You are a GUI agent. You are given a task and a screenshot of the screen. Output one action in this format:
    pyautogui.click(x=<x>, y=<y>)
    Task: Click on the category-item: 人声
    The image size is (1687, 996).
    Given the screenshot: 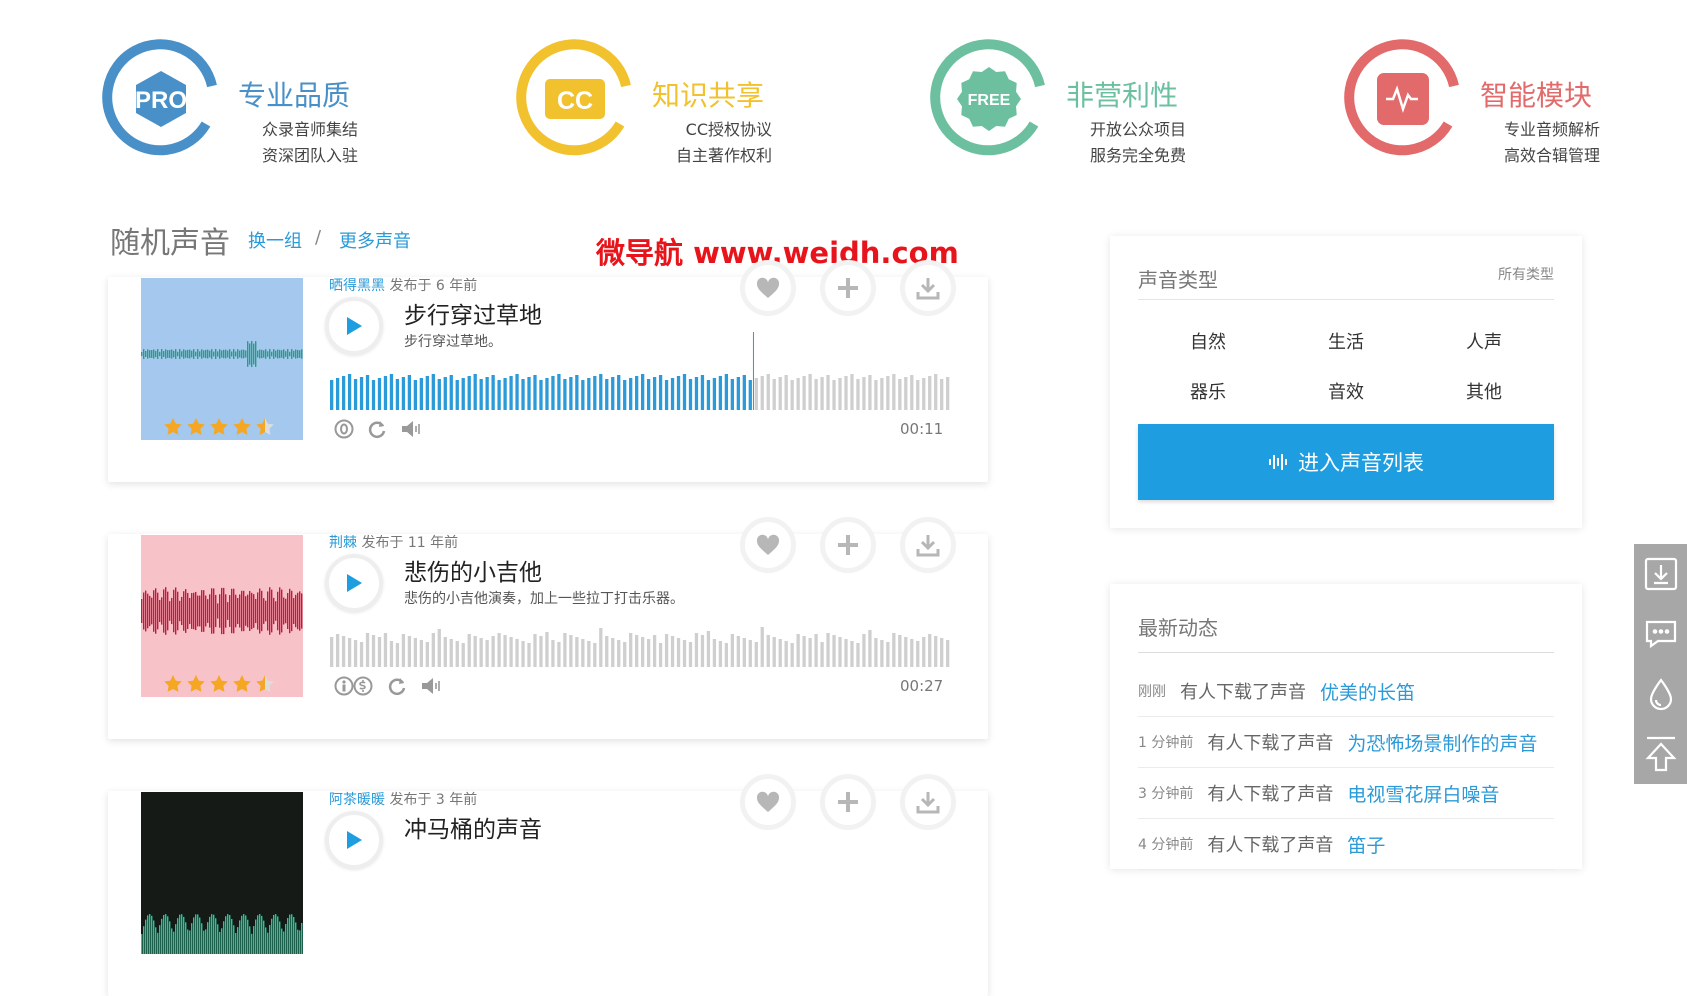 What is the action you would take?
    pyautogui.click(x=1484, y=341)
    